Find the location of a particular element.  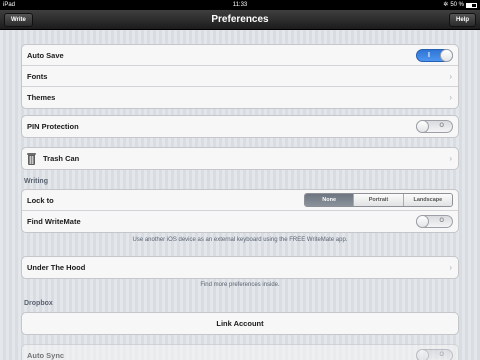

clock: 11:33 is located at coordinates (240, 5).